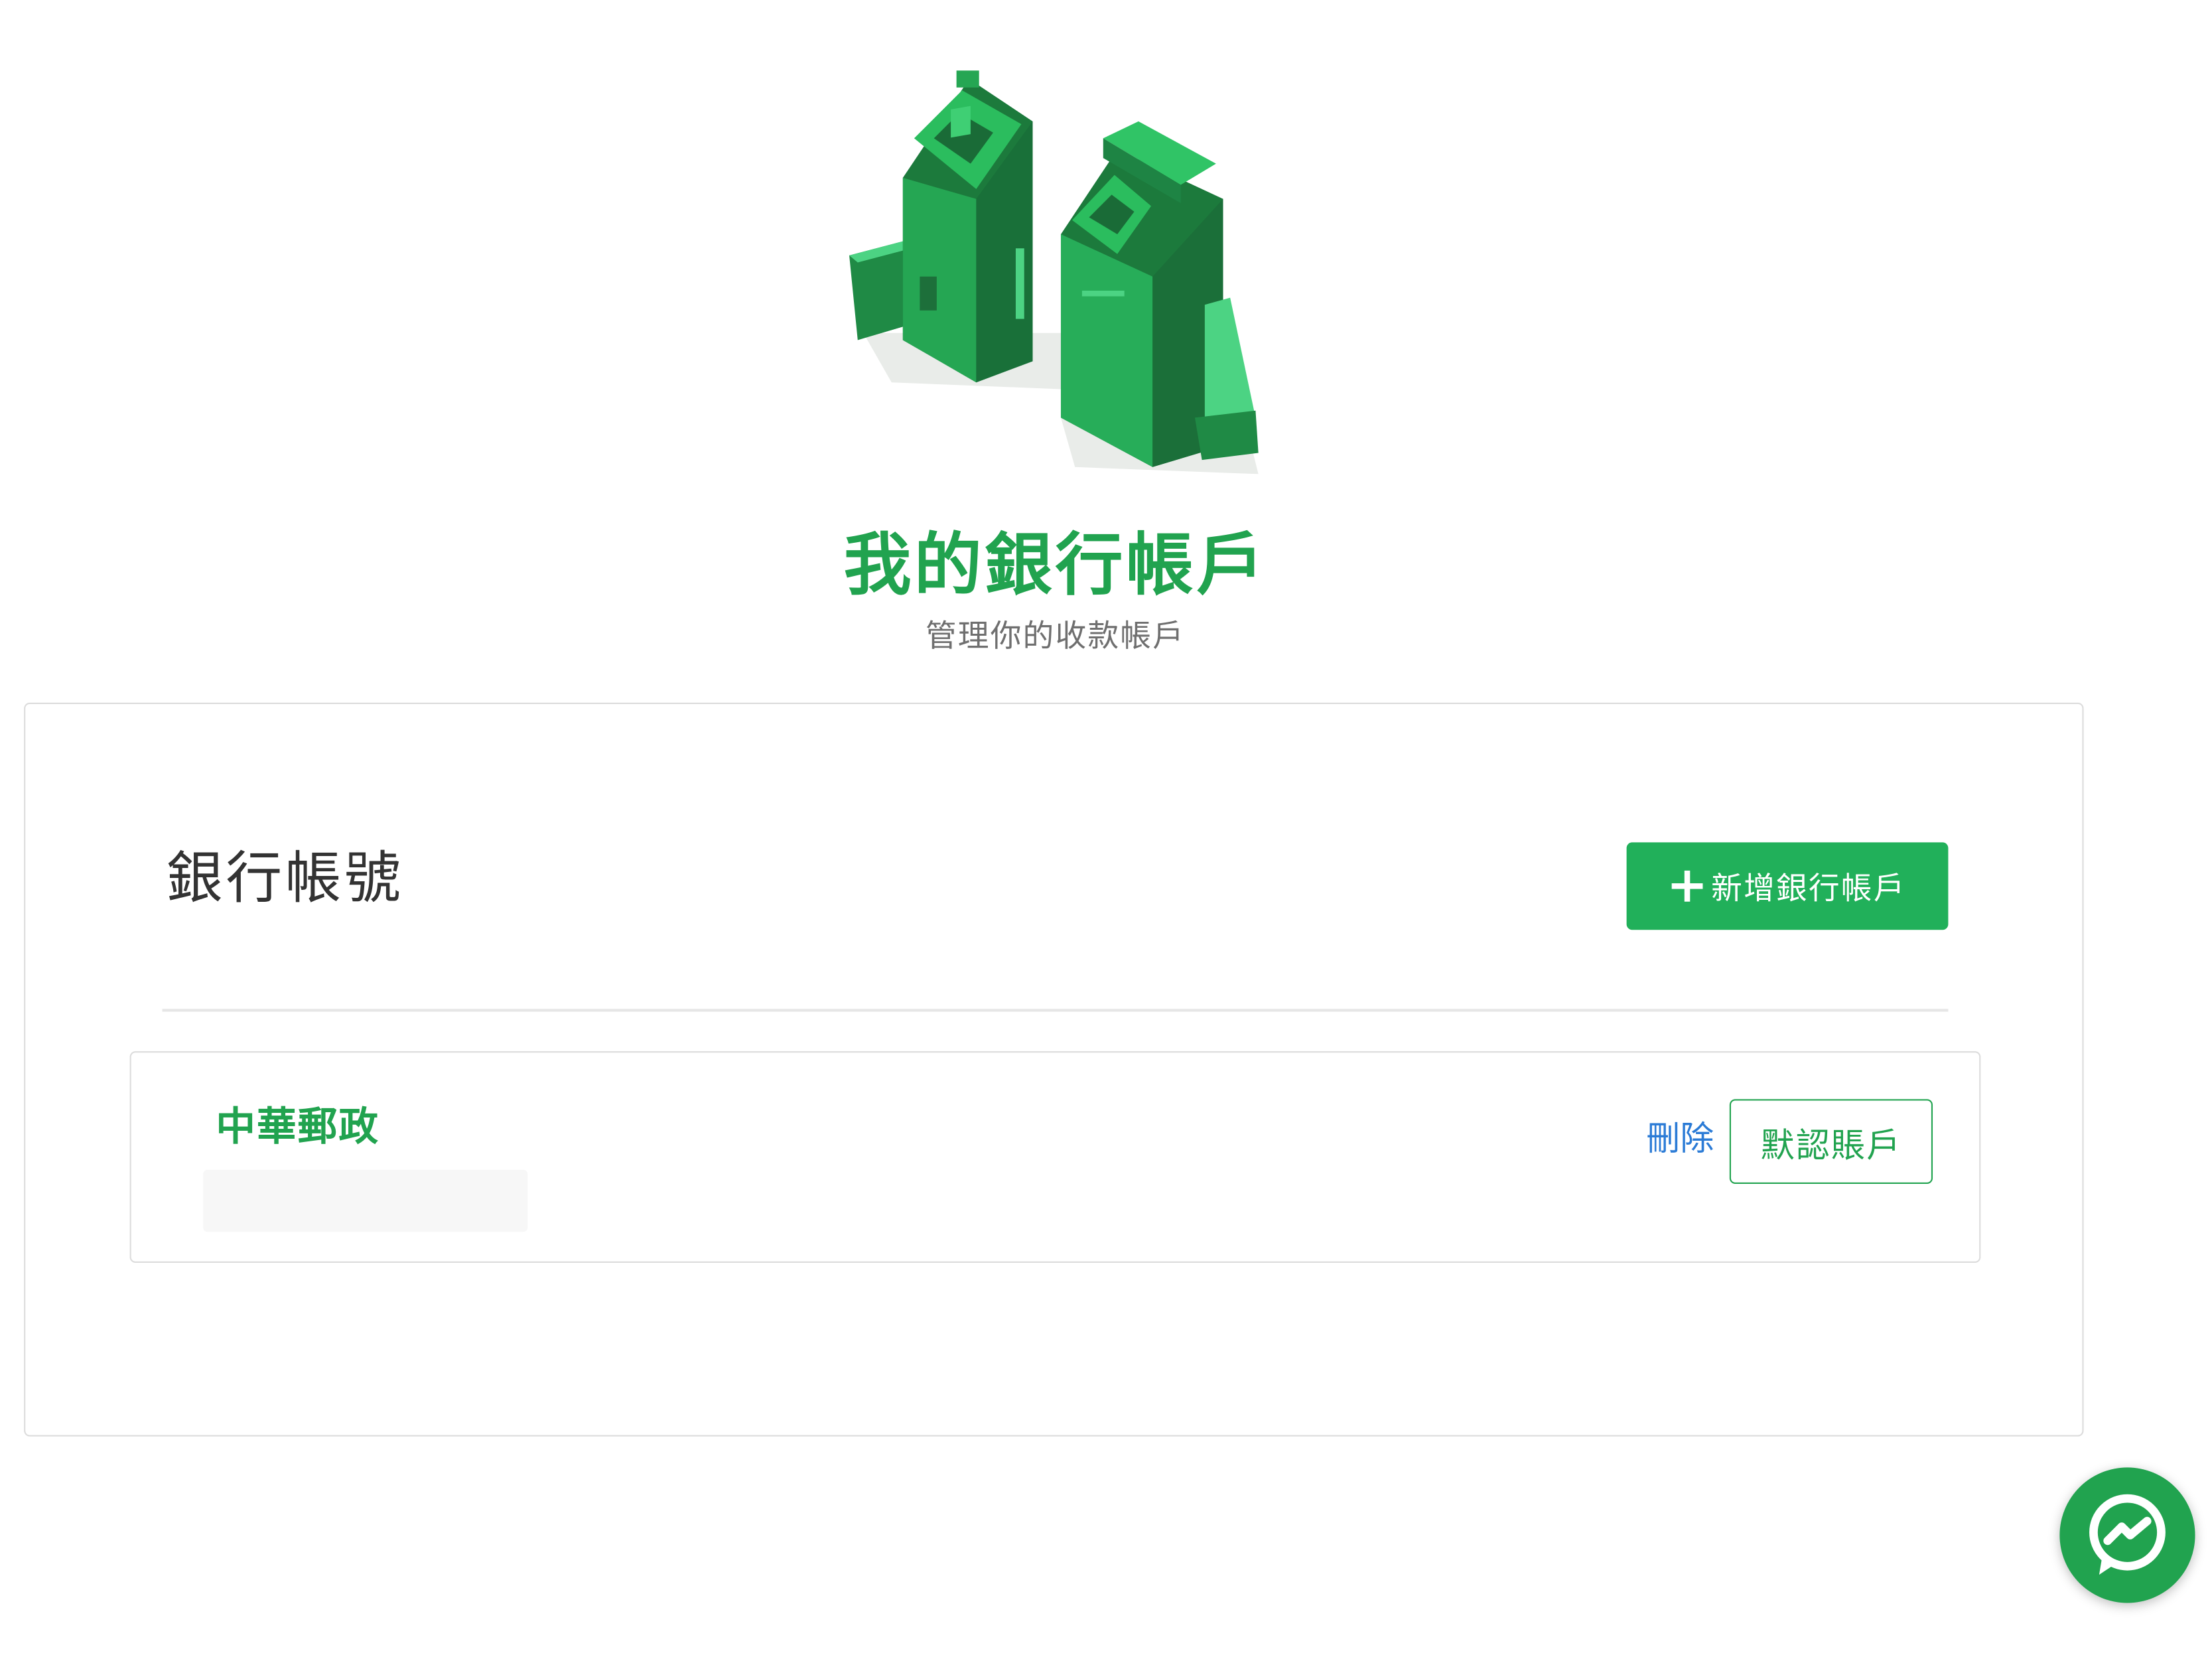 This screenshot has width=2212, height=1659. I want to click on set-default-account-button: 默認賬戶, so click(1831, 1141).